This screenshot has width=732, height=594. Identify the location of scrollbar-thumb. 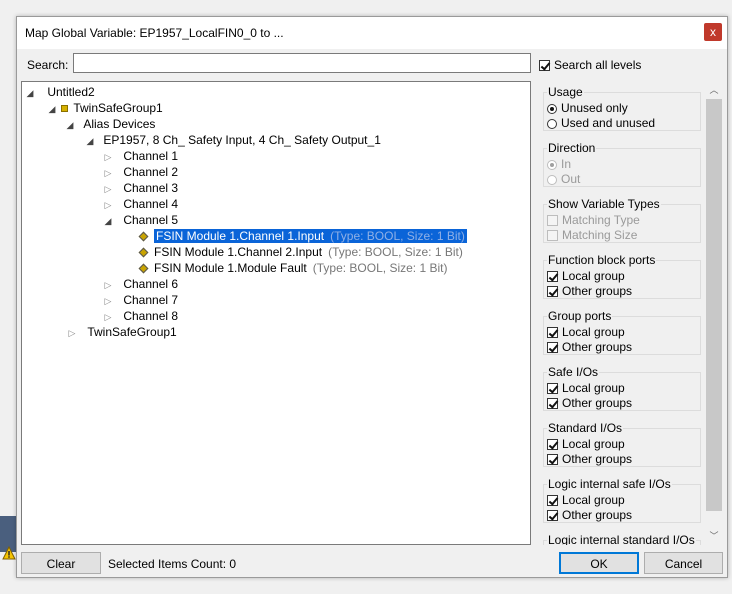
(714, 305).